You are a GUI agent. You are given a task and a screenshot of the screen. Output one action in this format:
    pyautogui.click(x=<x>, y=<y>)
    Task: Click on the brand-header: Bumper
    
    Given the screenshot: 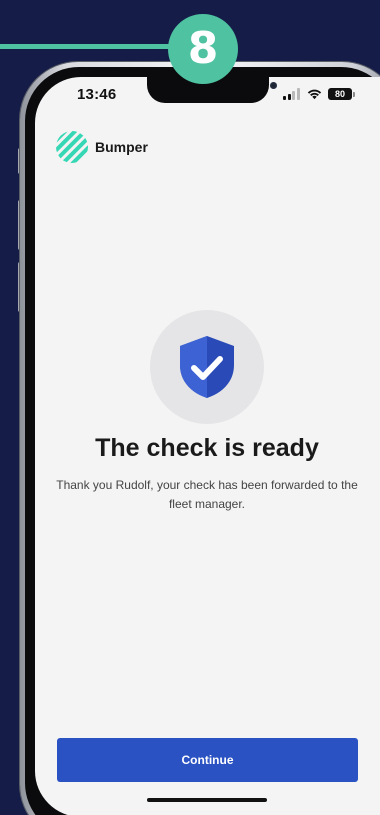 What is the action you would take?
    pyautogui.click(x=102, y=147)
    